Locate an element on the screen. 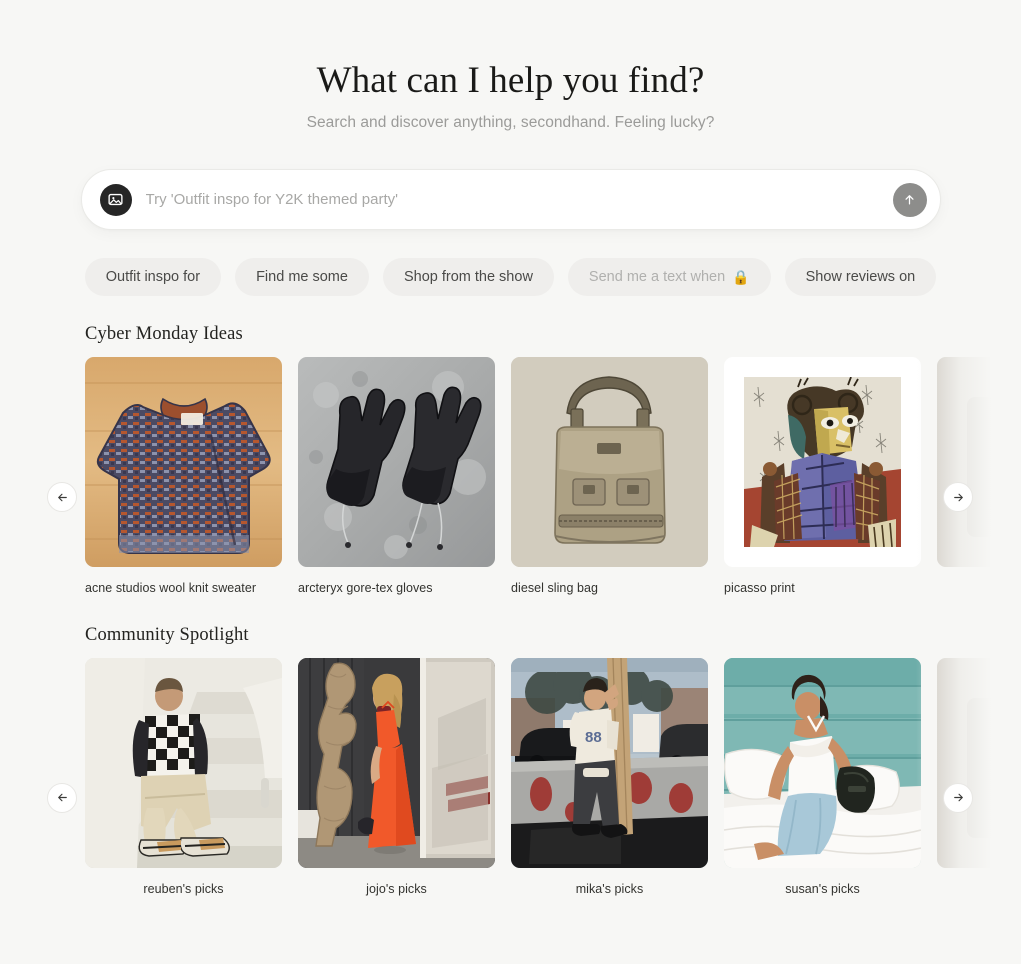 The width and height of the screenshot is (1021, 964). card-caption: arcteryx gore-tex gloves is located at coordinates (365, 588).